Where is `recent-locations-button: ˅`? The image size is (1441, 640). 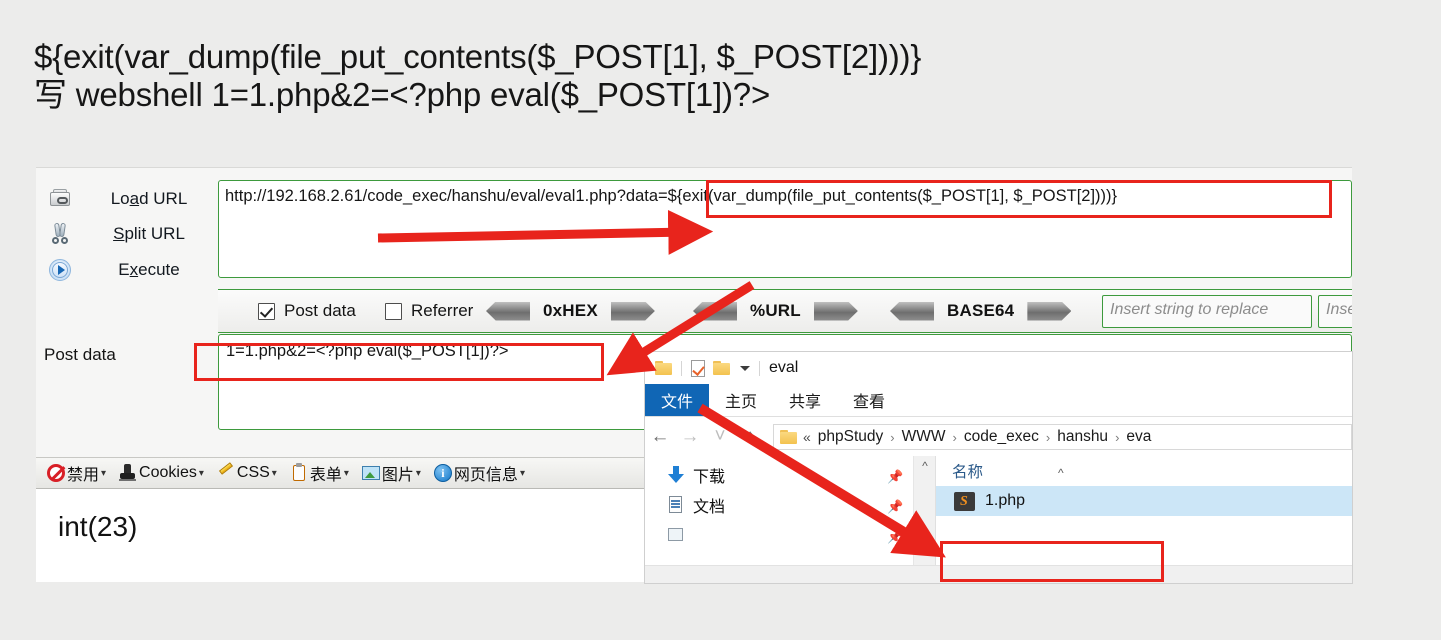 recent-locations-button: ˅ is located at coordinates (720, 437).